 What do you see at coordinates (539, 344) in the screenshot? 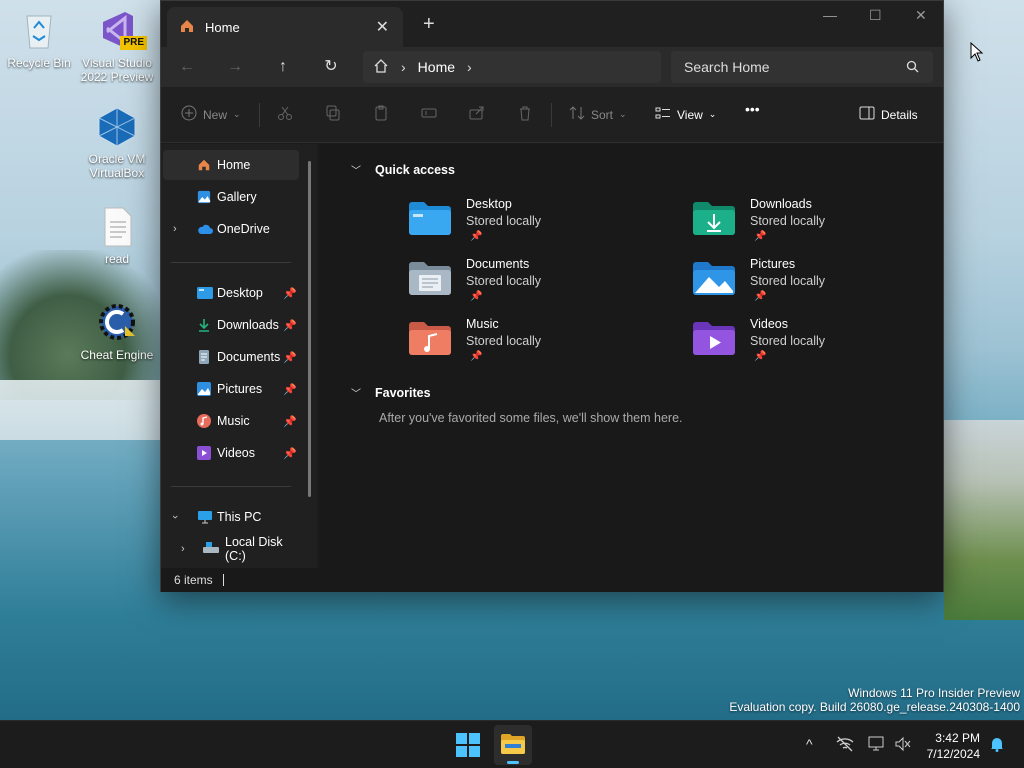
I see `quick-access-music: Music Stored locally 📌` at bounding box center [539, 344].